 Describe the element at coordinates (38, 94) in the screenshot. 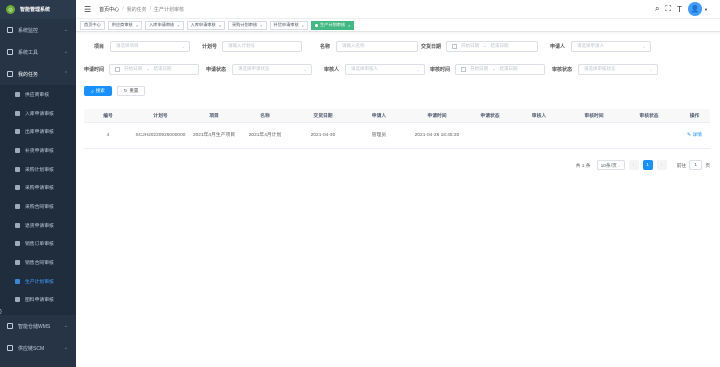

I see `sidebar-item-supplier-review: 供应商审核` at that location.